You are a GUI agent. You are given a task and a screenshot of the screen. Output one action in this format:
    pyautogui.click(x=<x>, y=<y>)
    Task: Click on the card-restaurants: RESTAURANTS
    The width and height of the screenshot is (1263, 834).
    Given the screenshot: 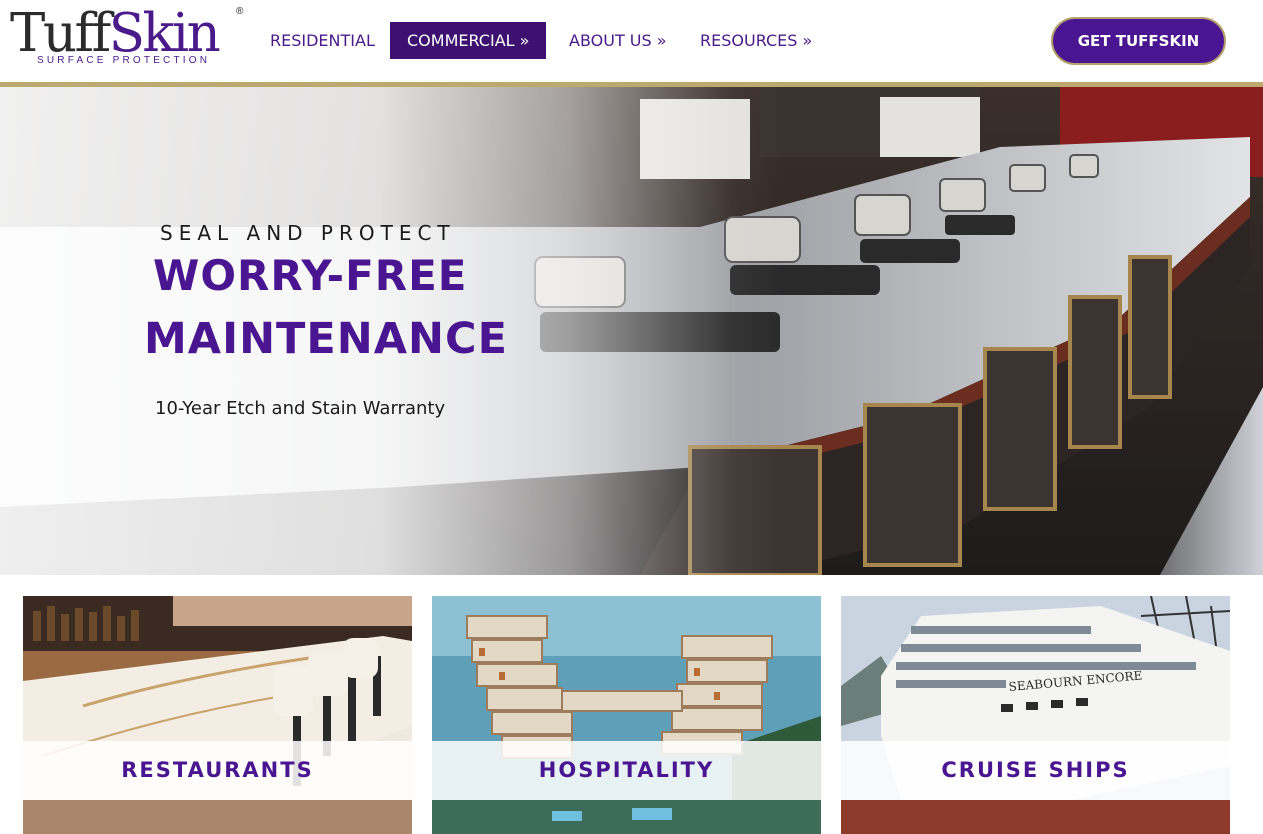 What is the action you would take?
    pyautogui.click(x=217, y=715)
    